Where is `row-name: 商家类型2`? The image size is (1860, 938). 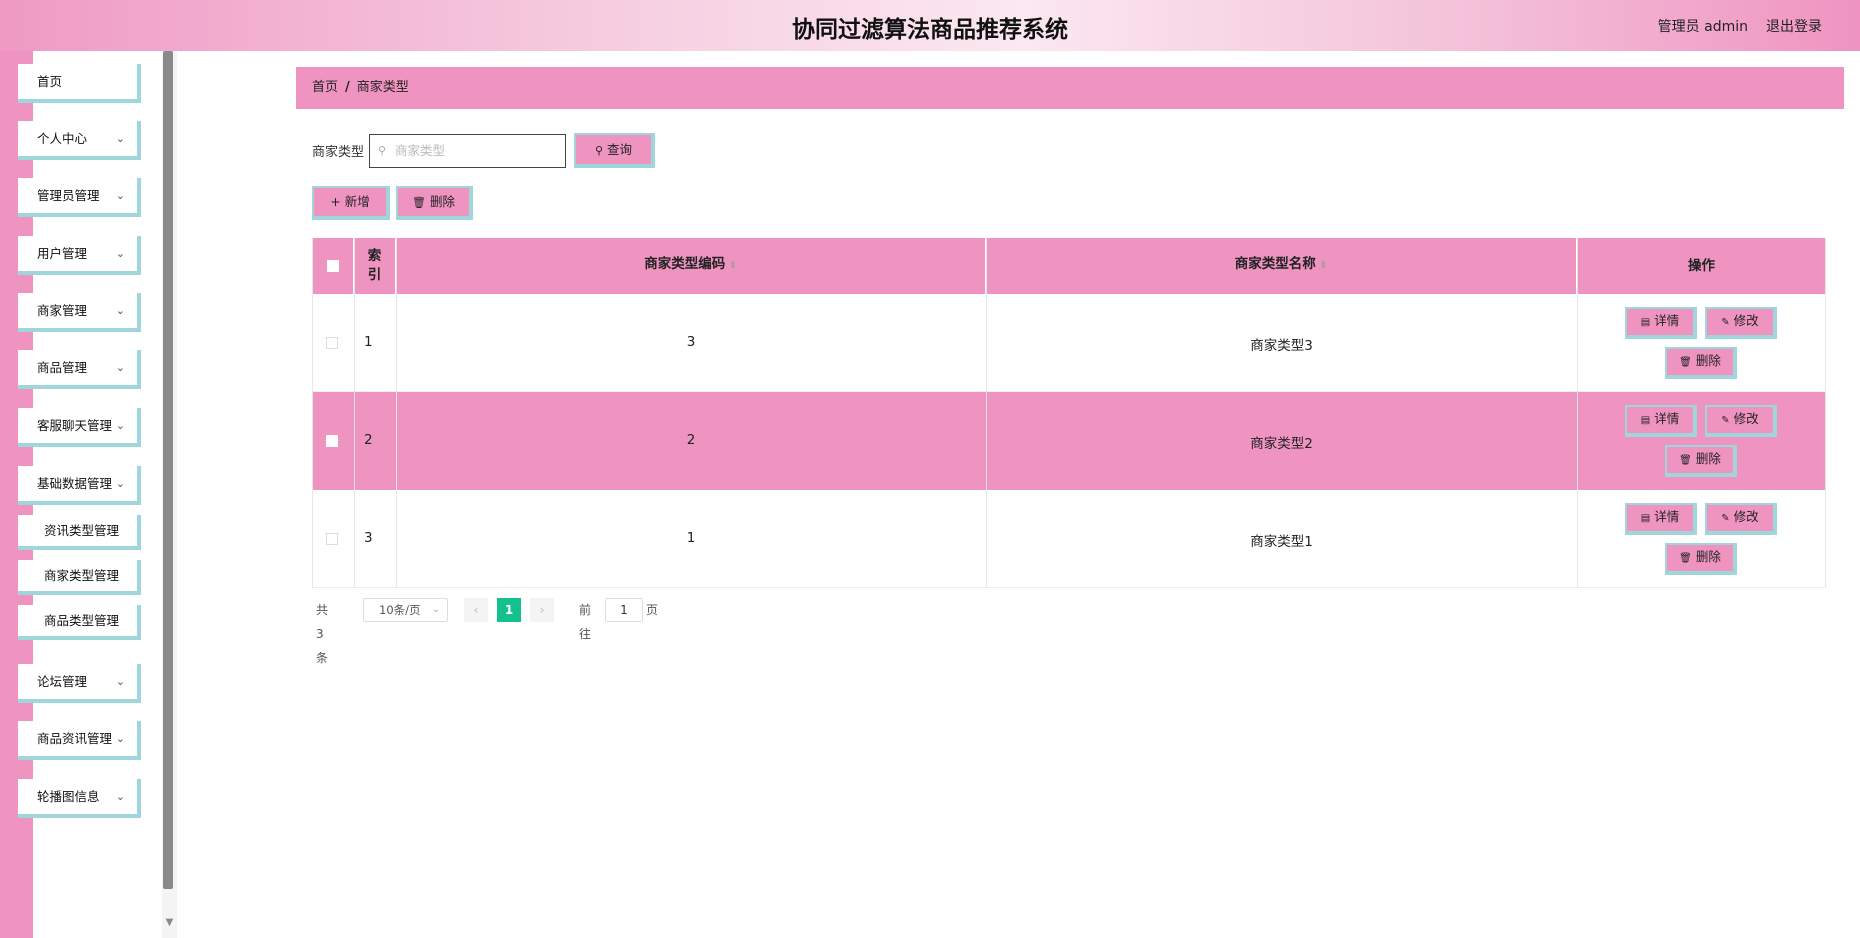
row-name: 商家类型2 is located at coordinates (1281, 444).